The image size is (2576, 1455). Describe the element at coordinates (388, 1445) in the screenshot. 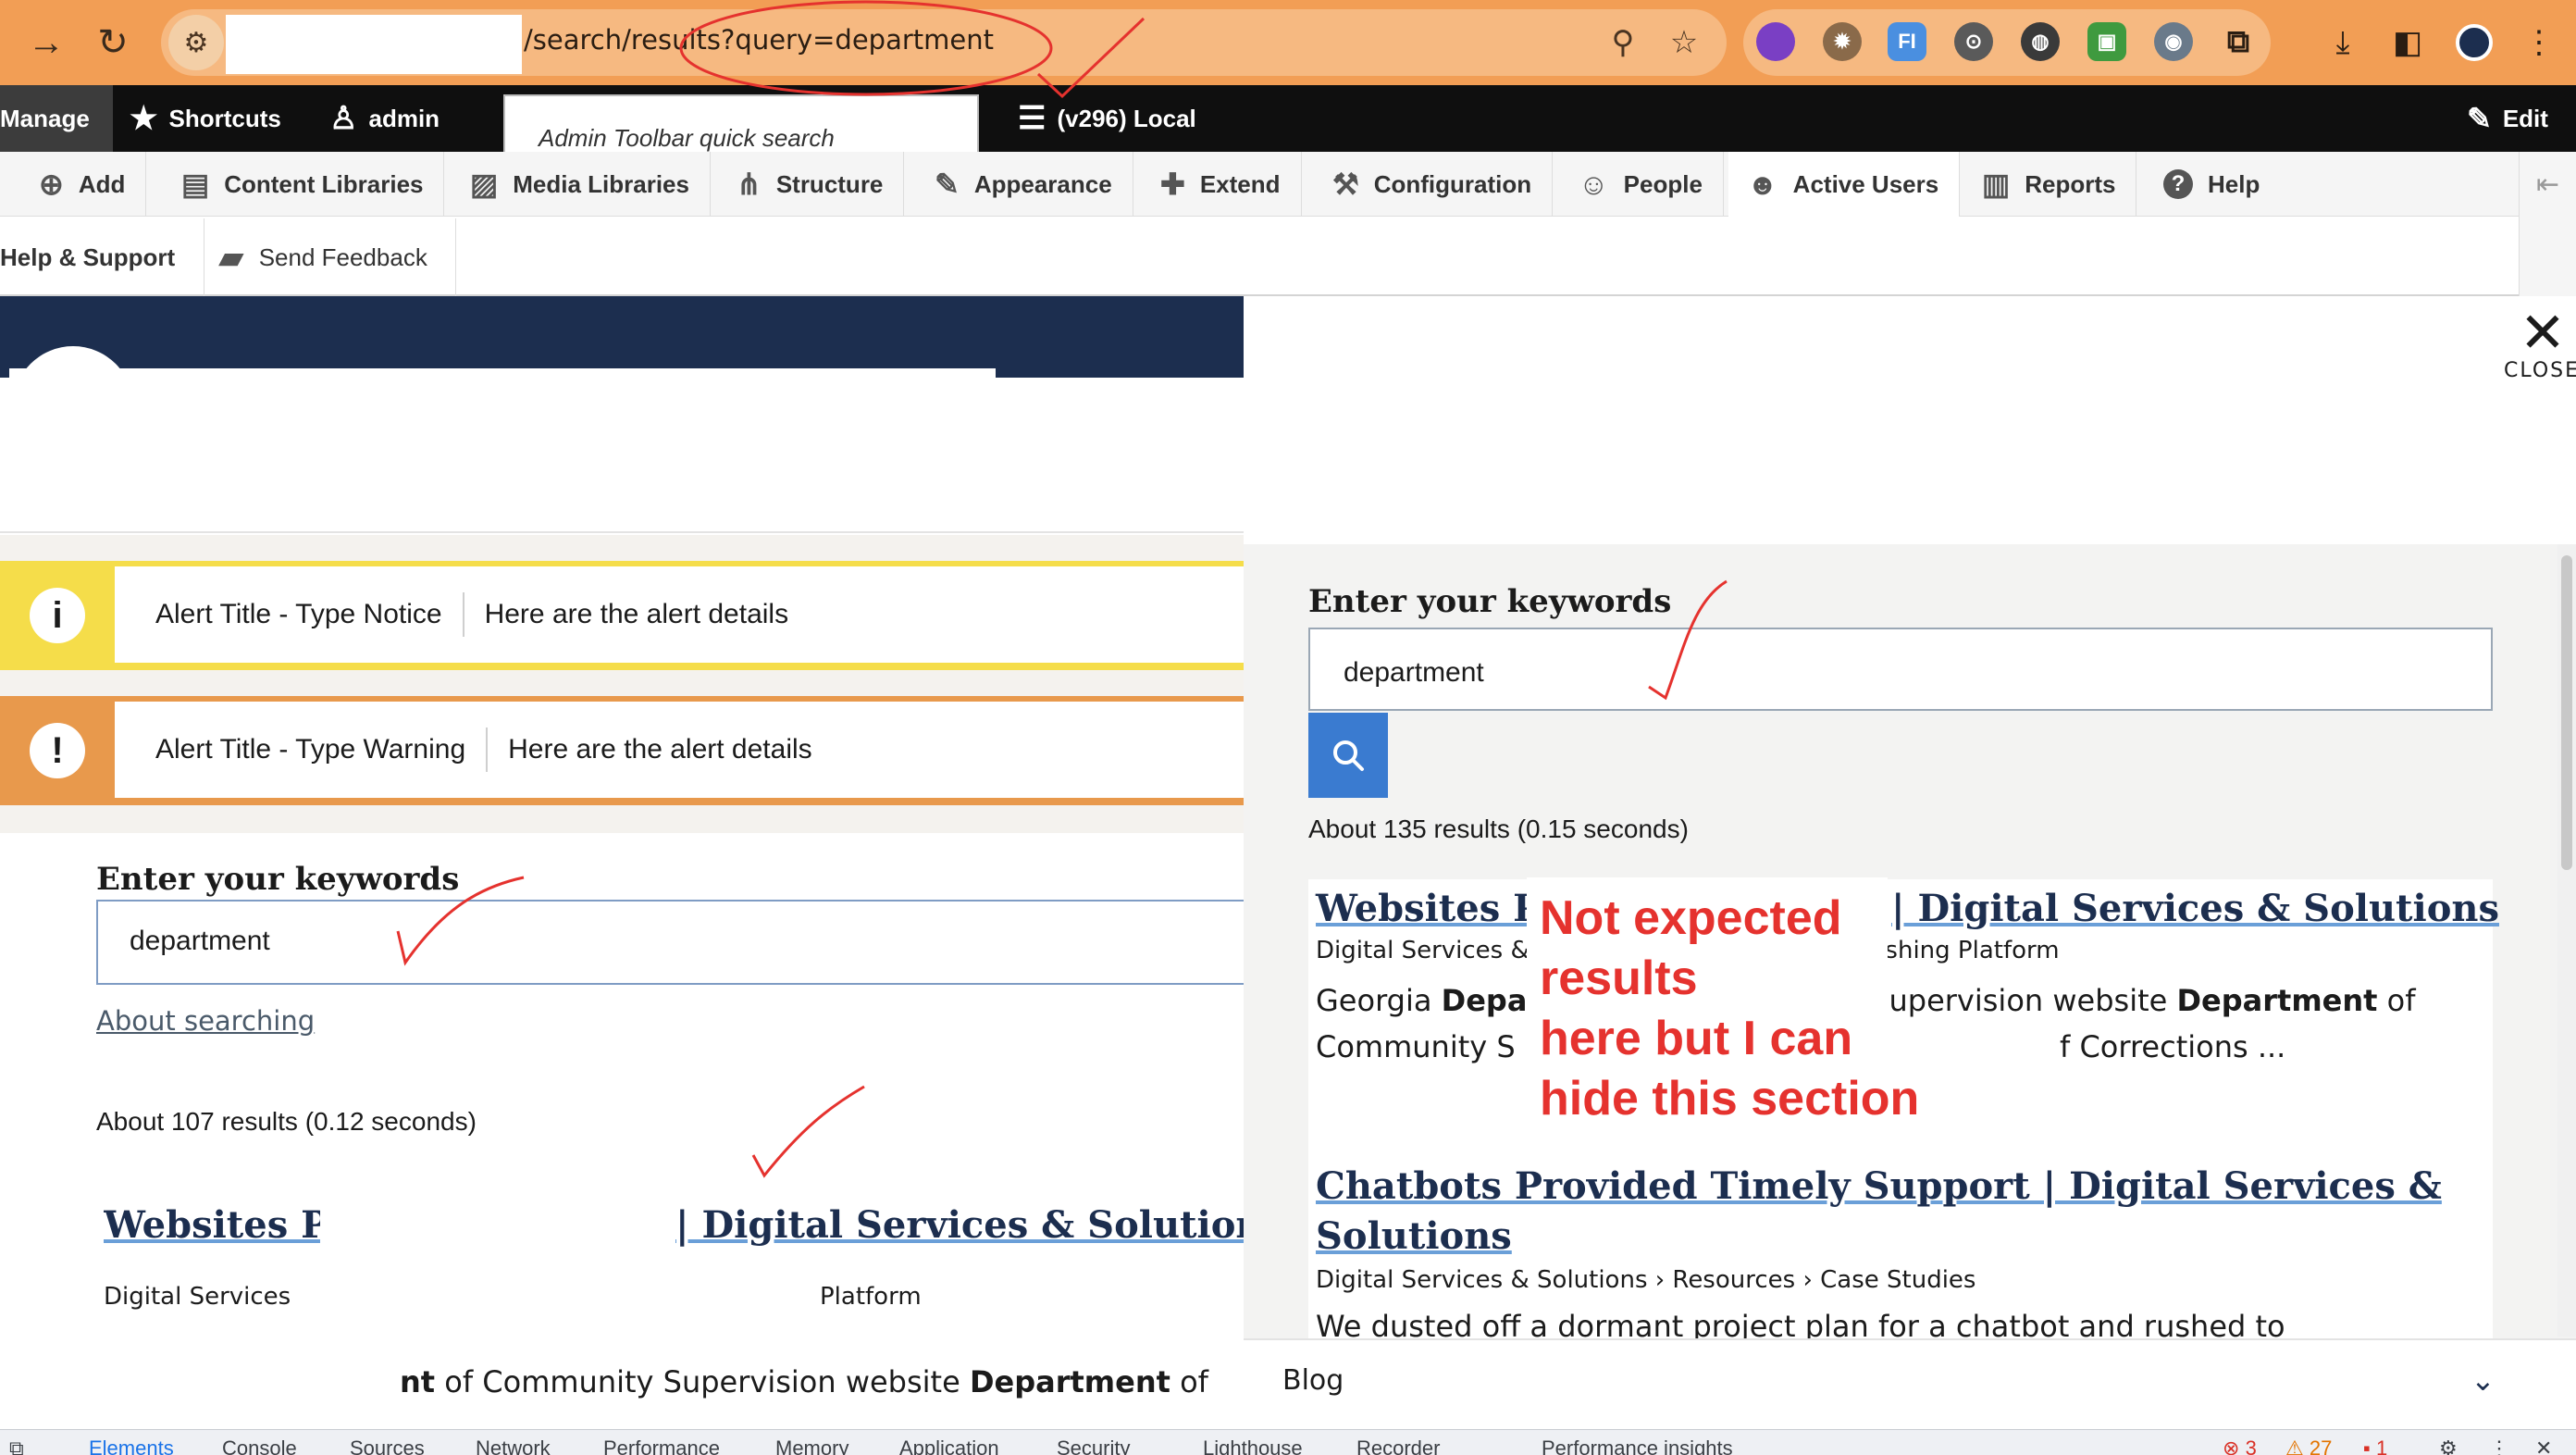

I see `devtools-tab-sources: Sources` at that location.